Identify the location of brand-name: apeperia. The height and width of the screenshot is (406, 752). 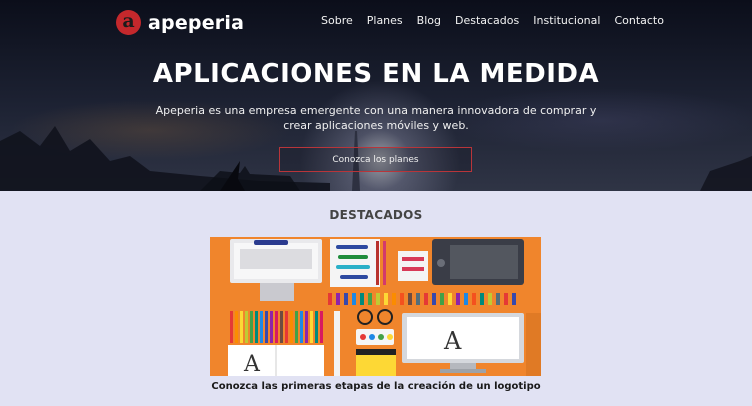
(196, 22).